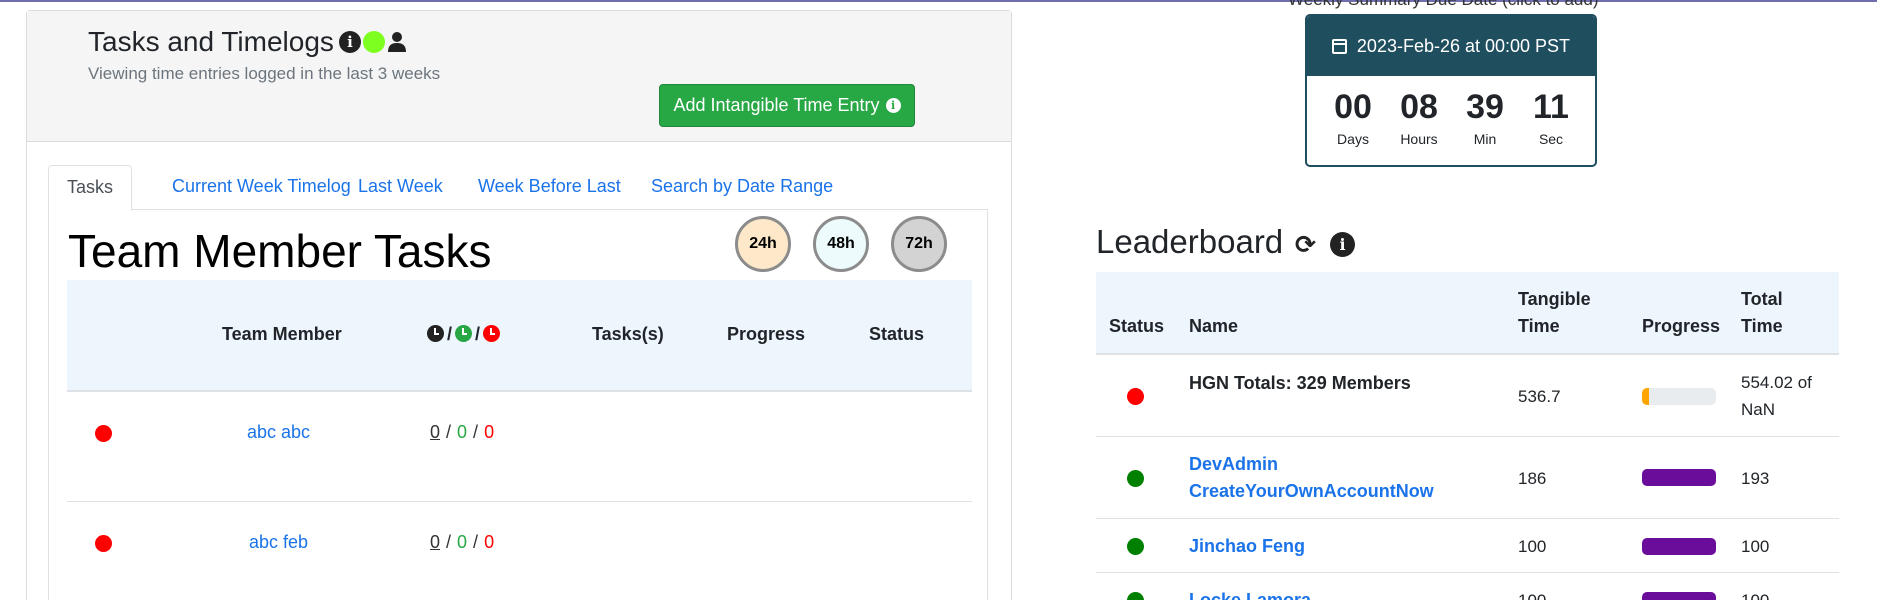  Describe the element at coordinates (1485, 139) in the screenshot. I see `minutes-label: Min` at that location.